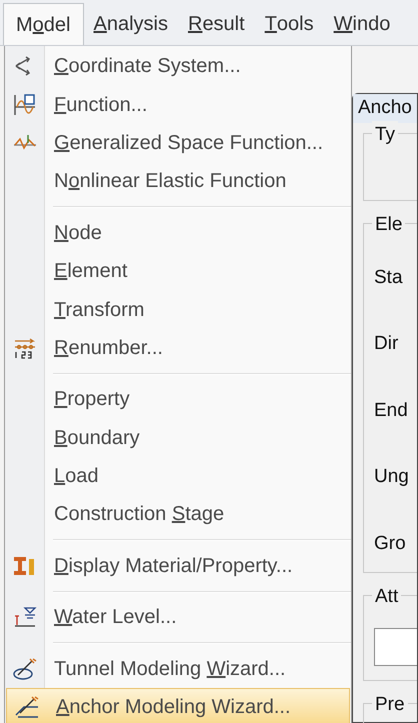  What do you see at coordinates (178, 271) in the screenshot?
I see `menu-item: Element` at bounding box center [178, 271].